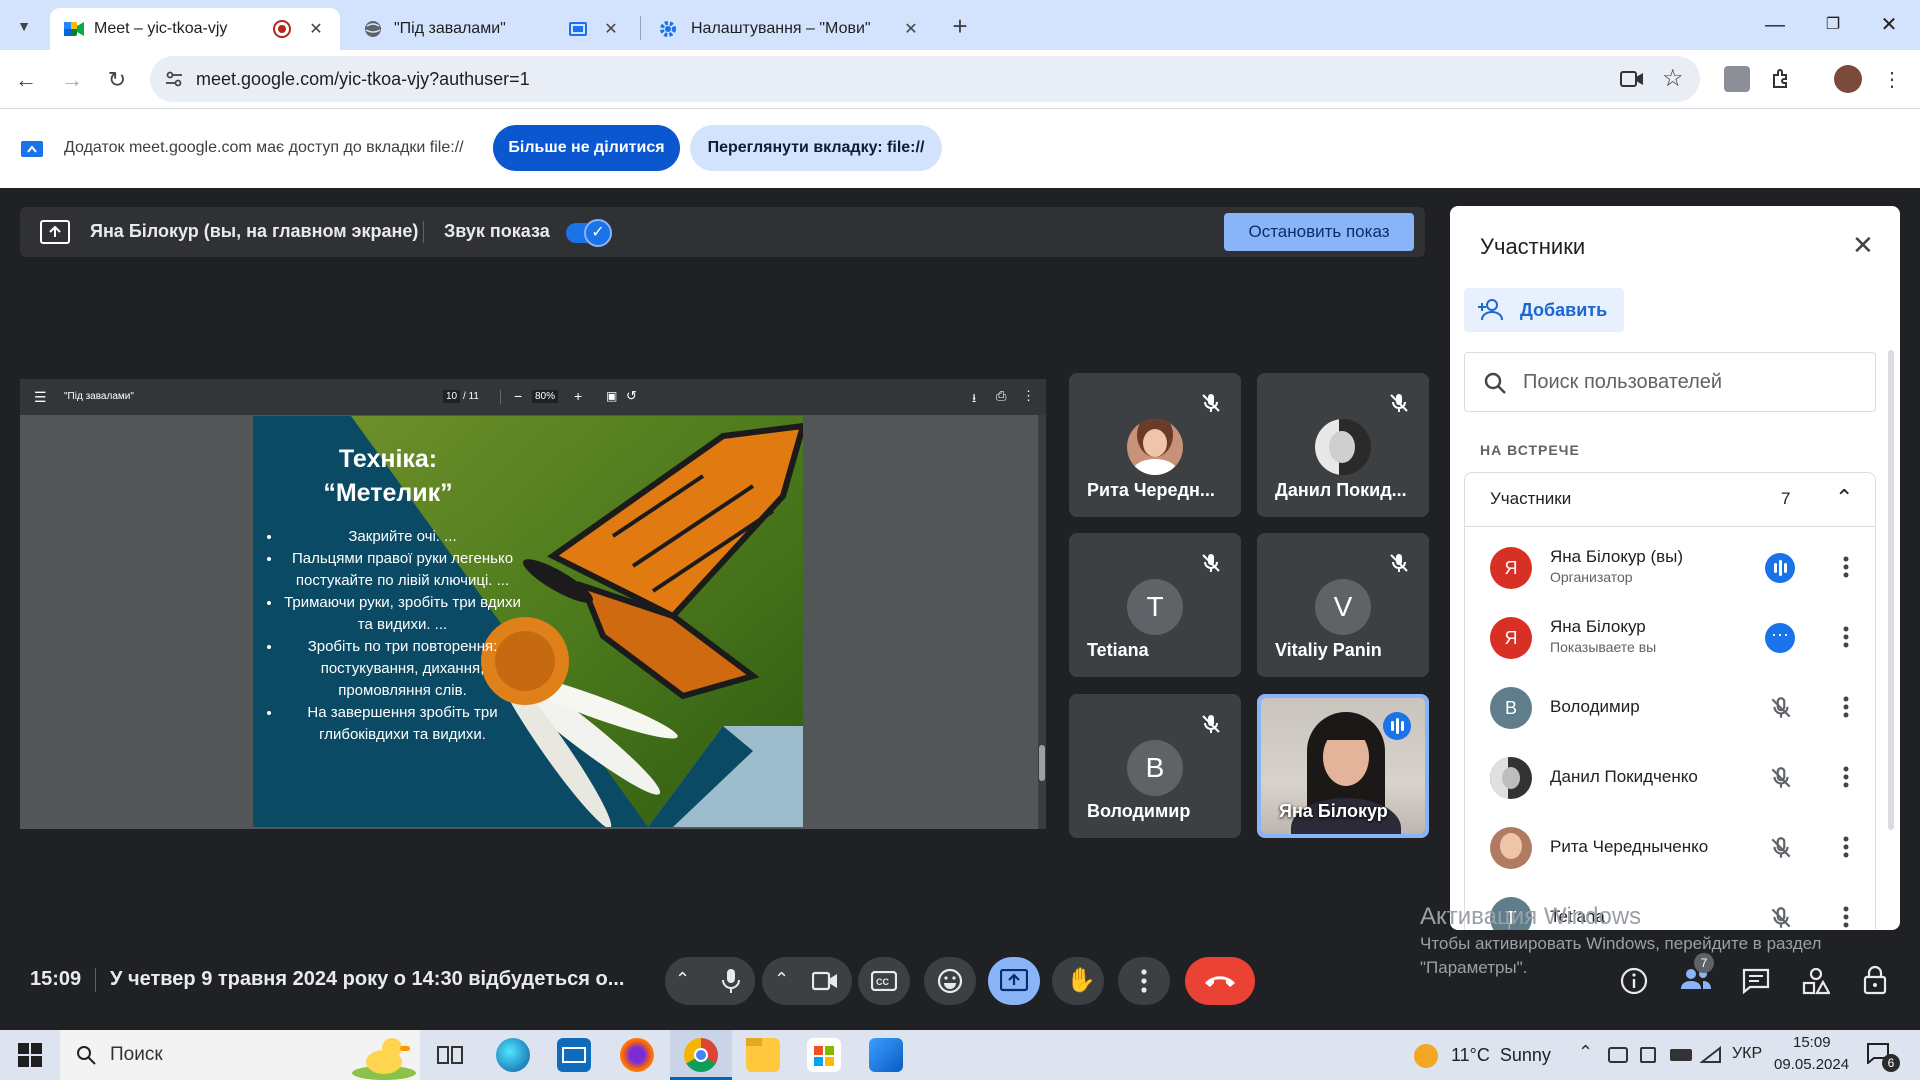 The width and height of the screenshot is (1920, 1080). I want to click on tray-app-icon, so click(1618, 1055).